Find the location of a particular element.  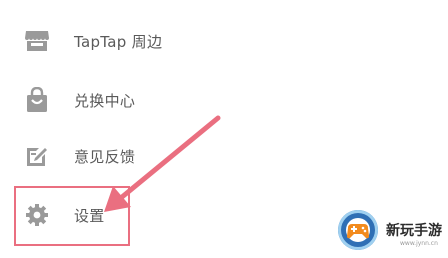

menu-item-feedback: 意见反馈 is located at coordinates (150, 156).